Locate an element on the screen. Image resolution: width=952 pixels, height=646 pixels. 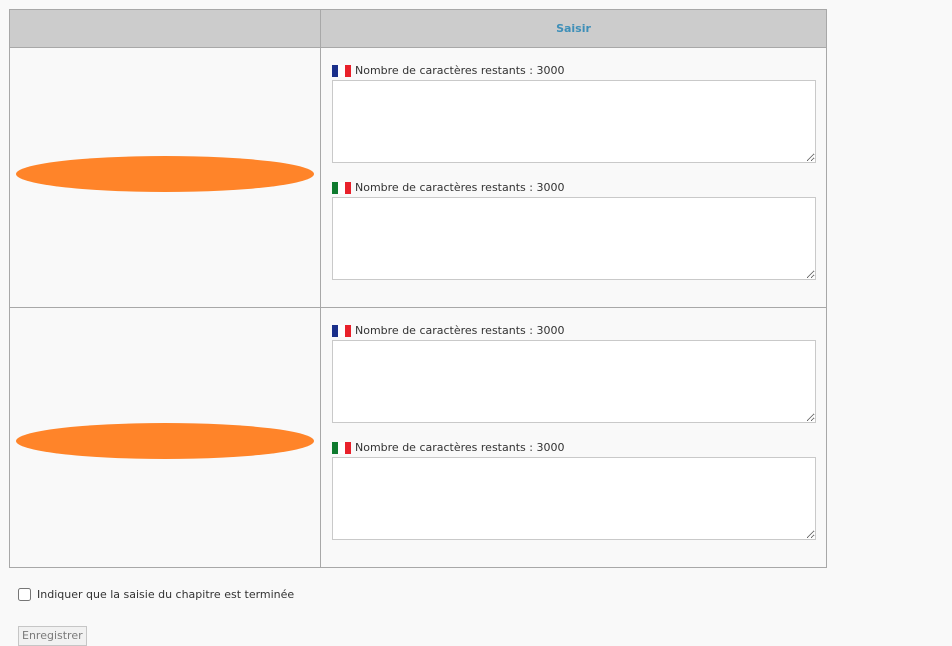
table-header-row: Saisir is located at coordinates (418, 28).